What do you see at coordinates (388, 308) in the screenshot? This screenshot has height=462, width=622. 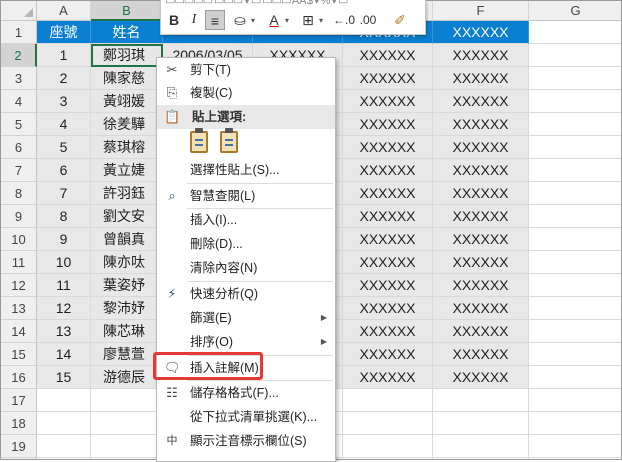 I see `cell-e13: XXXXXX` at bounding box center [388, 308].